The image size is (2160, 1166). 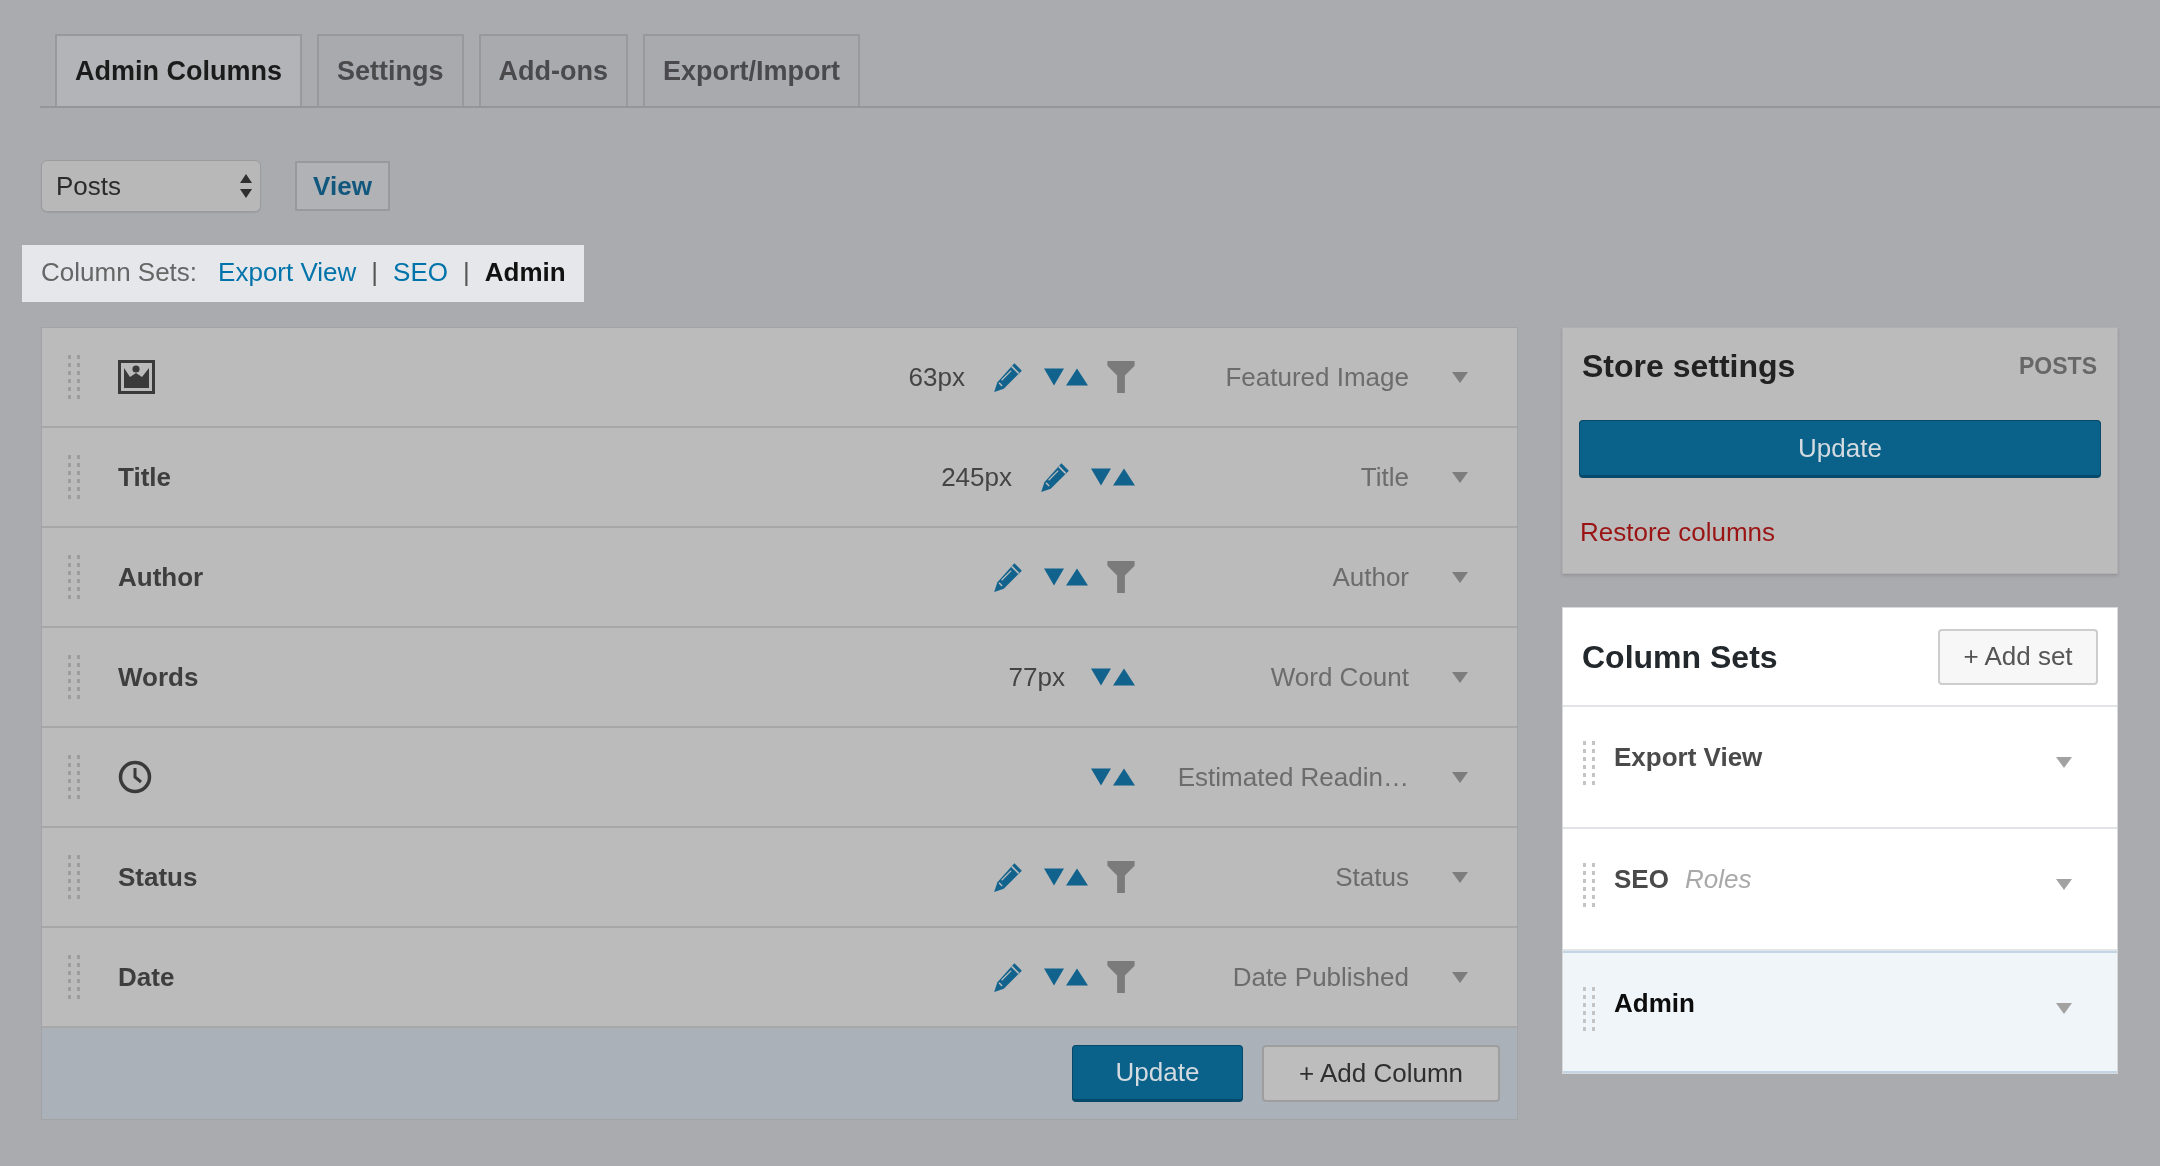 What do you see at coordinates (936, 377) in the screenshot?
I see `column-width: 63px` at bounding box center [936, 377].